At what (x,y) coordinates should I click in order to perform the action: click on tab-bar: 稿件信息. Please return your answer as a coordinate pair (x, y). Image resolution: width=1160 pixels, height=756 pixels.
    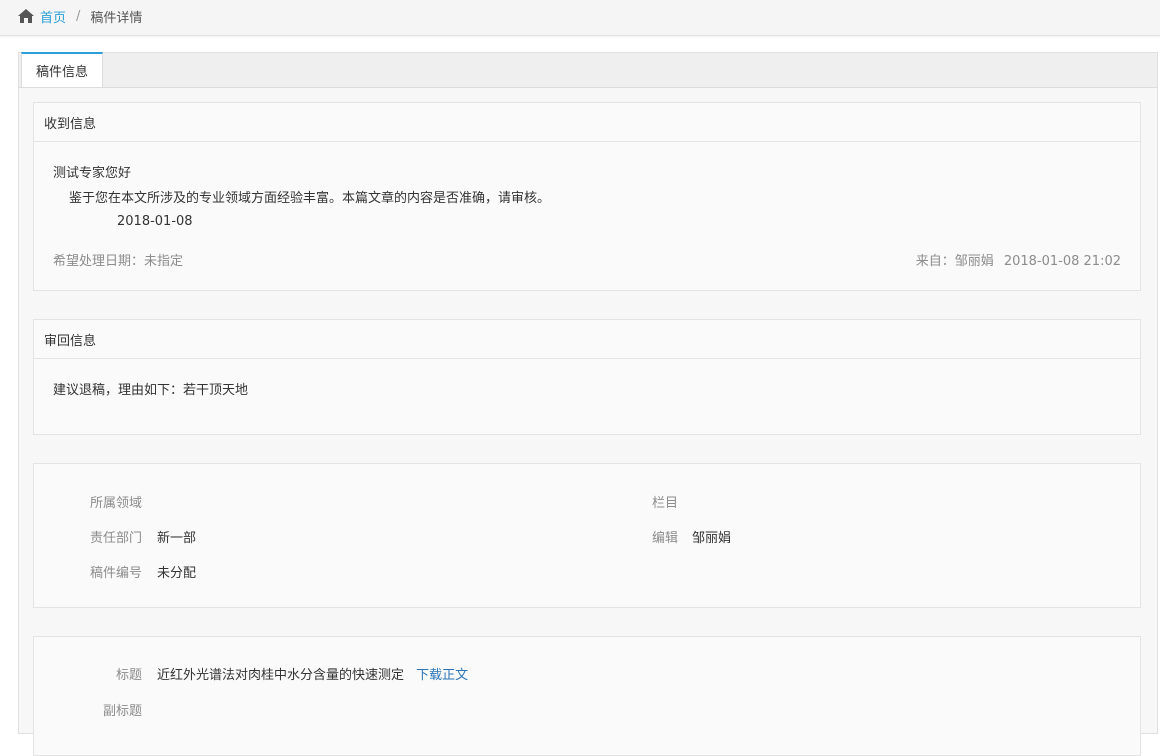
    Looking at the image, I should click on (588, 70).